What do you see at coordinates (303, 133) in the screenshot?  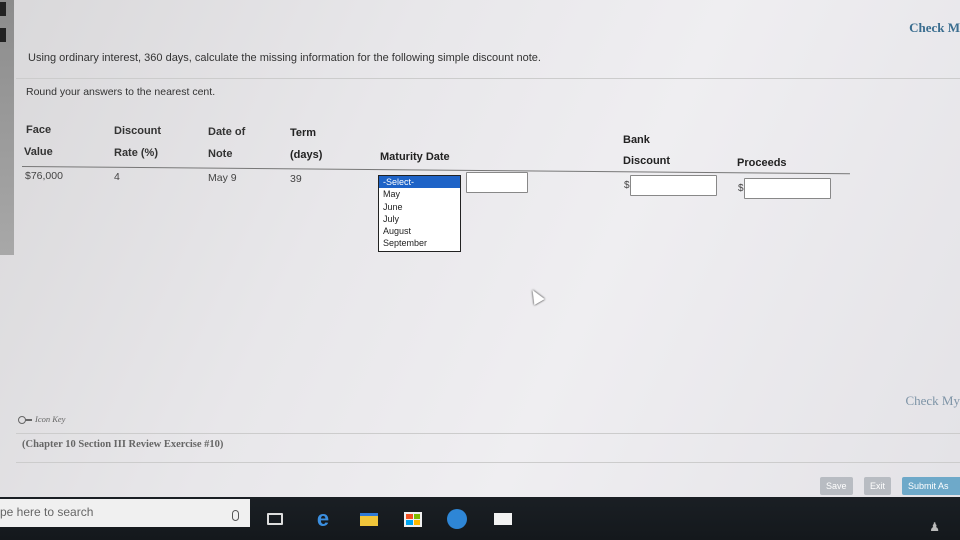 I see `header-term: Term` at bounding box center [303, 133].